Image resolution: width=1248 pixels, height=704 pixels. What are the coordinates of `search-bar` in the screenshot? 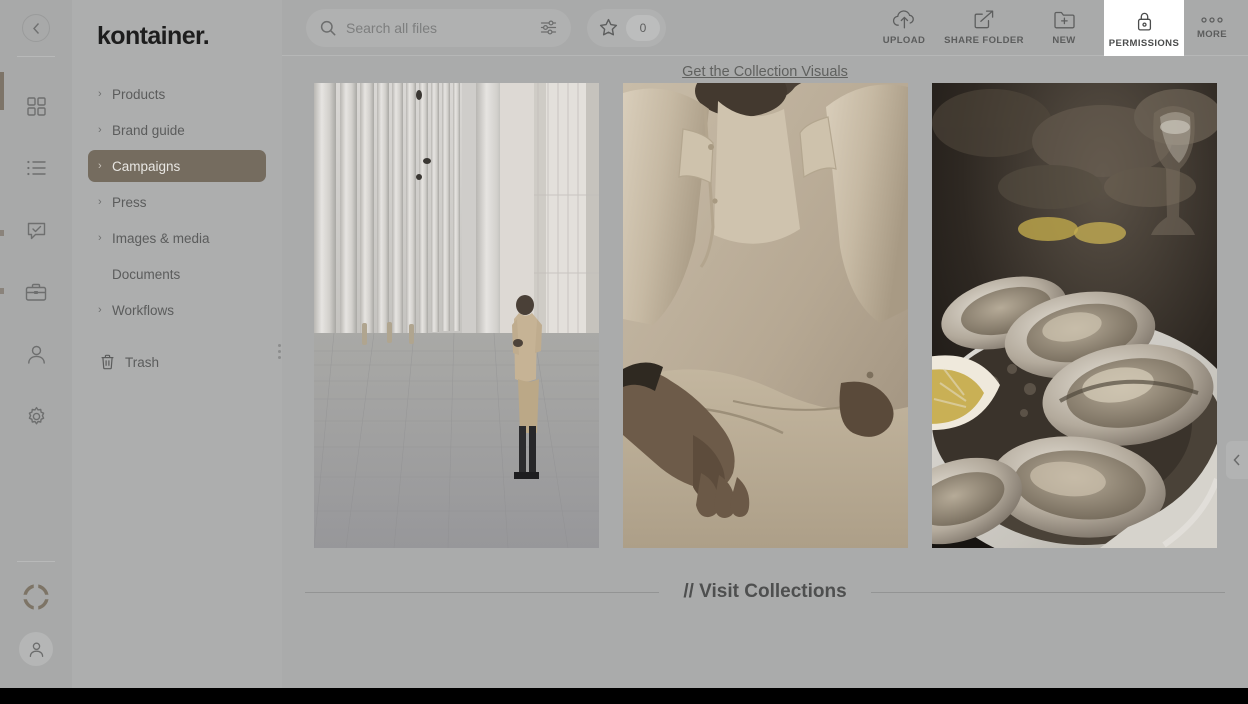 It's located at (438, 27).